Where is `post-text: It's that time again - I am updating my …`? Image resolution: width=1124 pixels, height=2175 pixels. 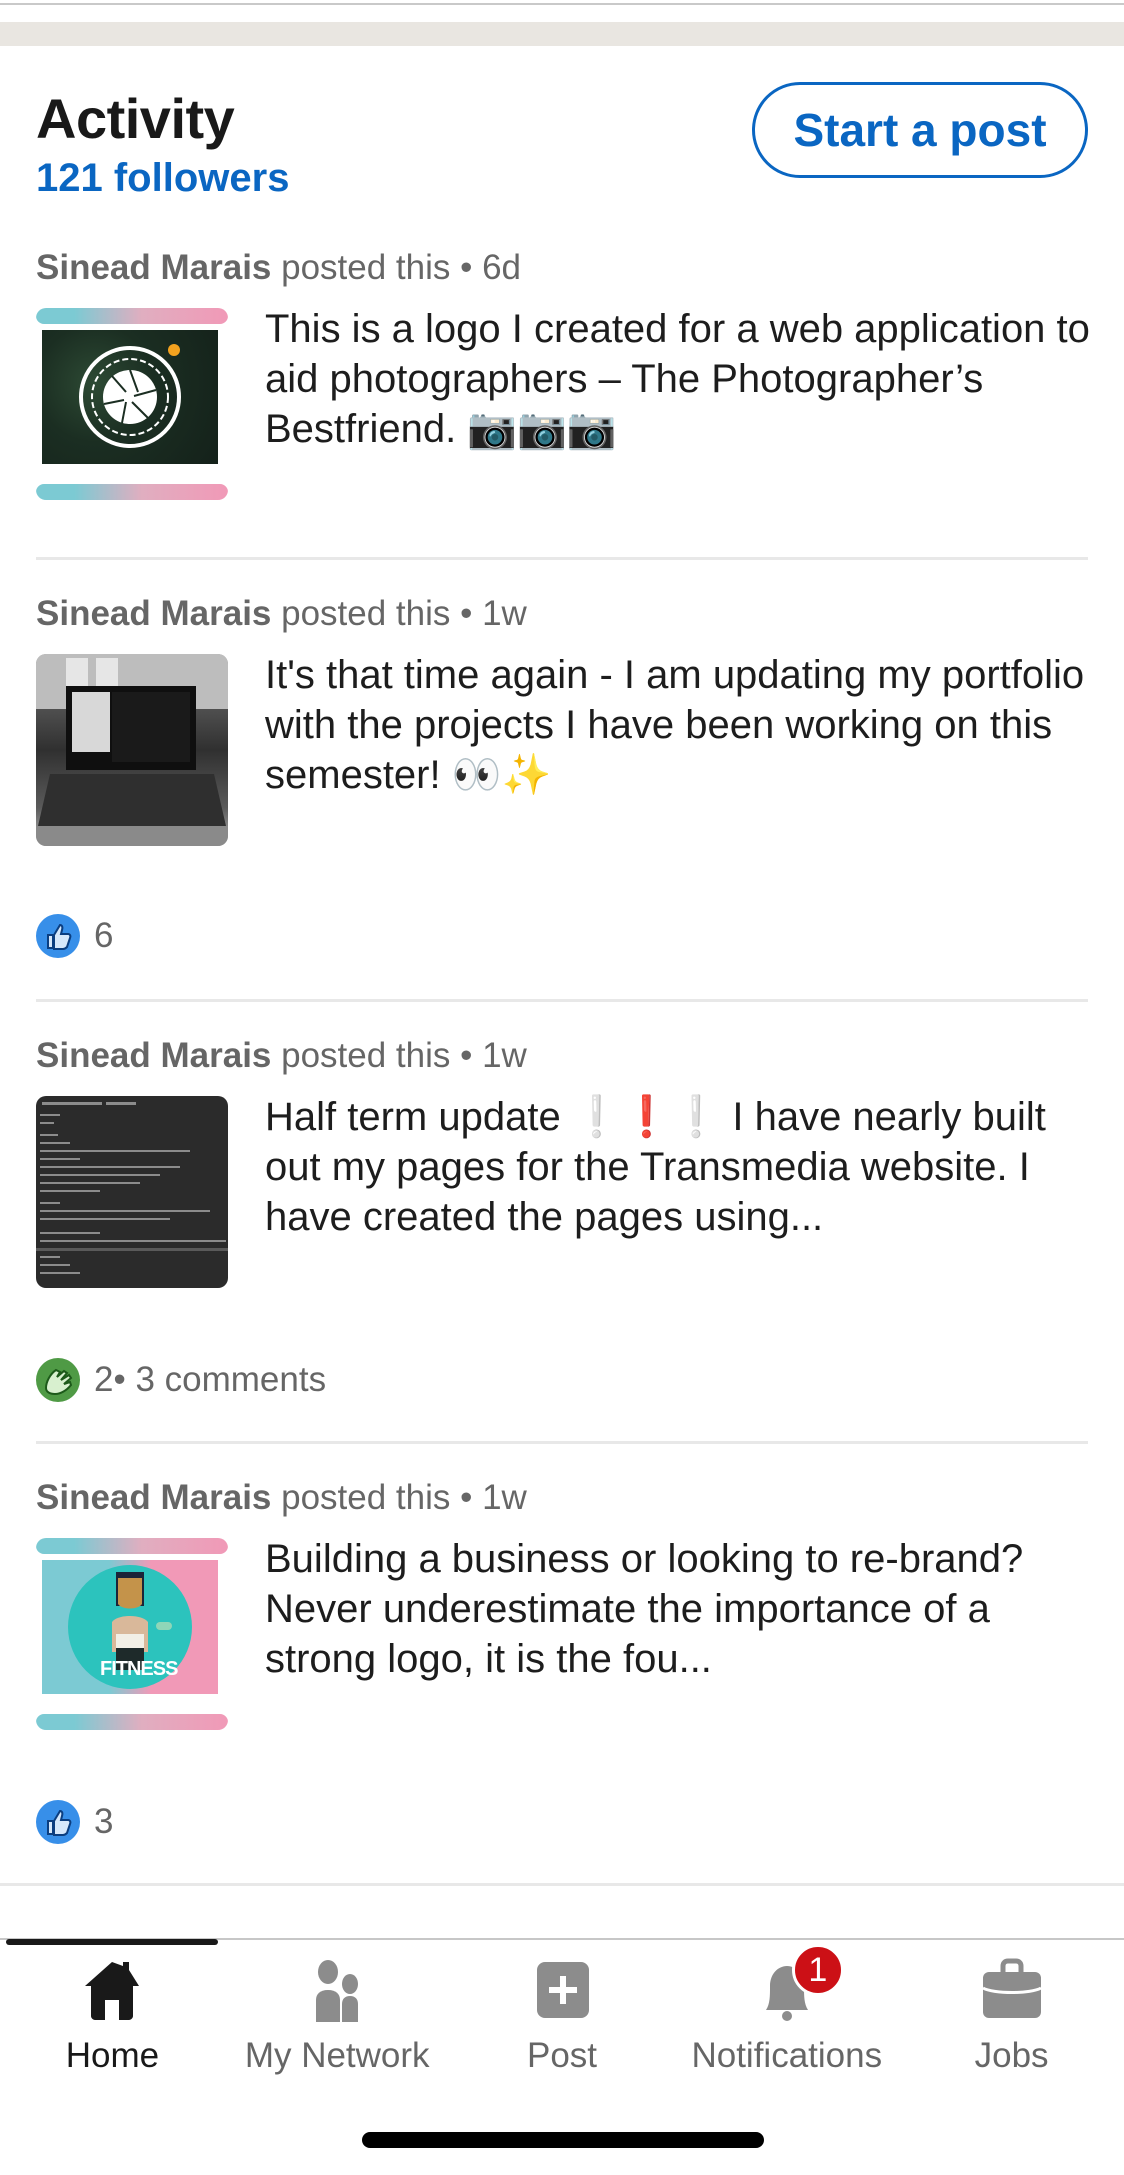 post-text: It's that time again - I am updating my … is located at coordinates (680, 725).